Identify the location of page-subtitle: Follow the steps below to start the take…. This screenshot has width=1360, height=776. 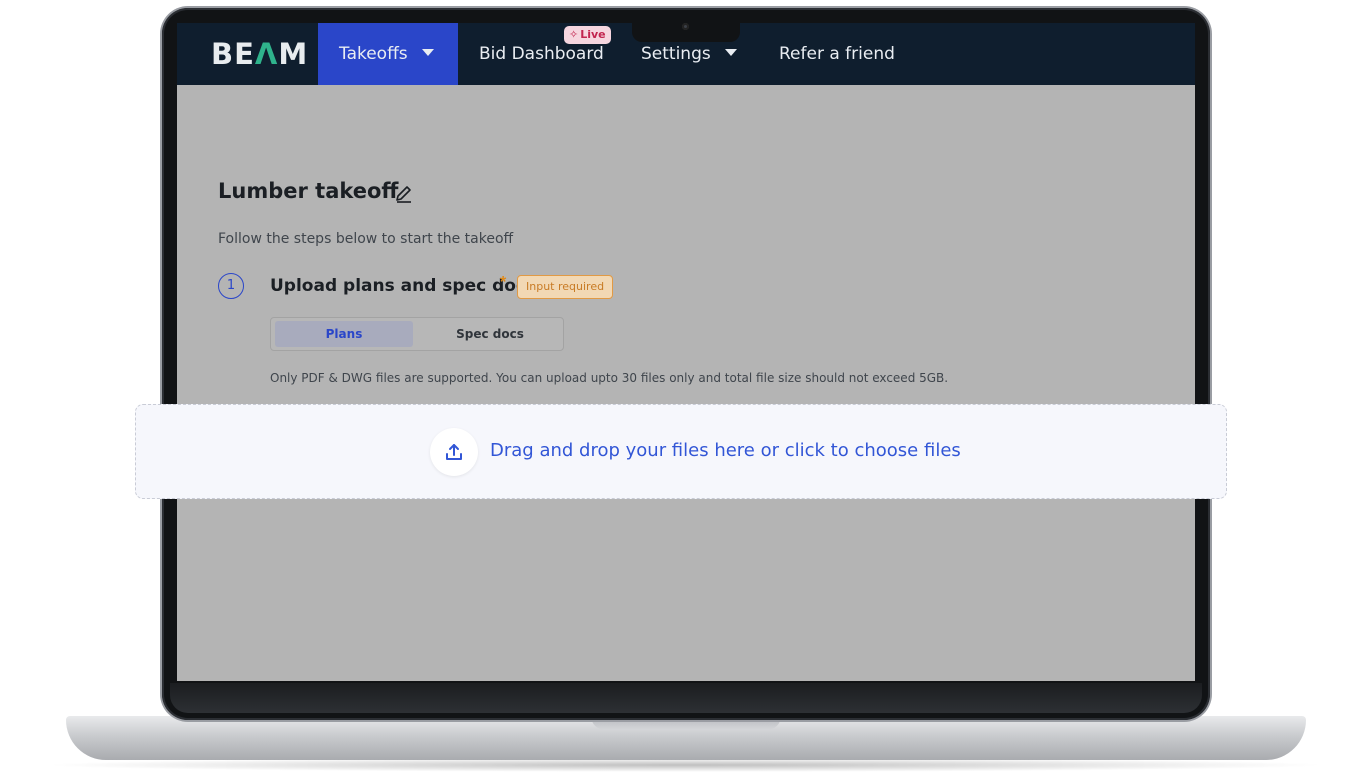
(366, 239).